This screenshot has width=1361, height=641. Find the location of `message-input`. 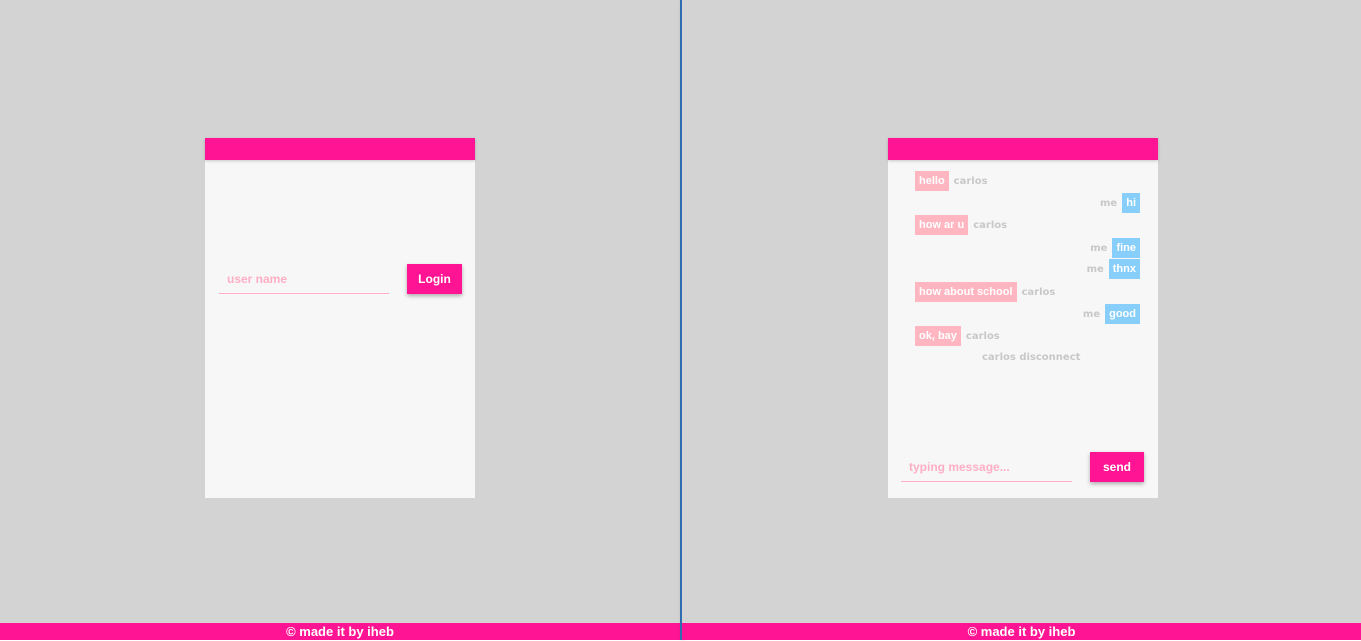

message-input is located at coordinates (986, 467).